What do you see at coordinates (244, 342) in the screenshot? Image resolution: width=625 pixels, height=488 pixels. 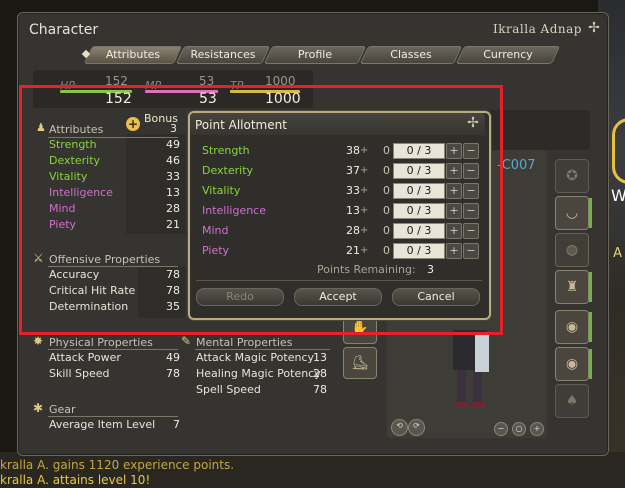 I see `mental-heading: Mental Properties` at bounding box center [244, 342].